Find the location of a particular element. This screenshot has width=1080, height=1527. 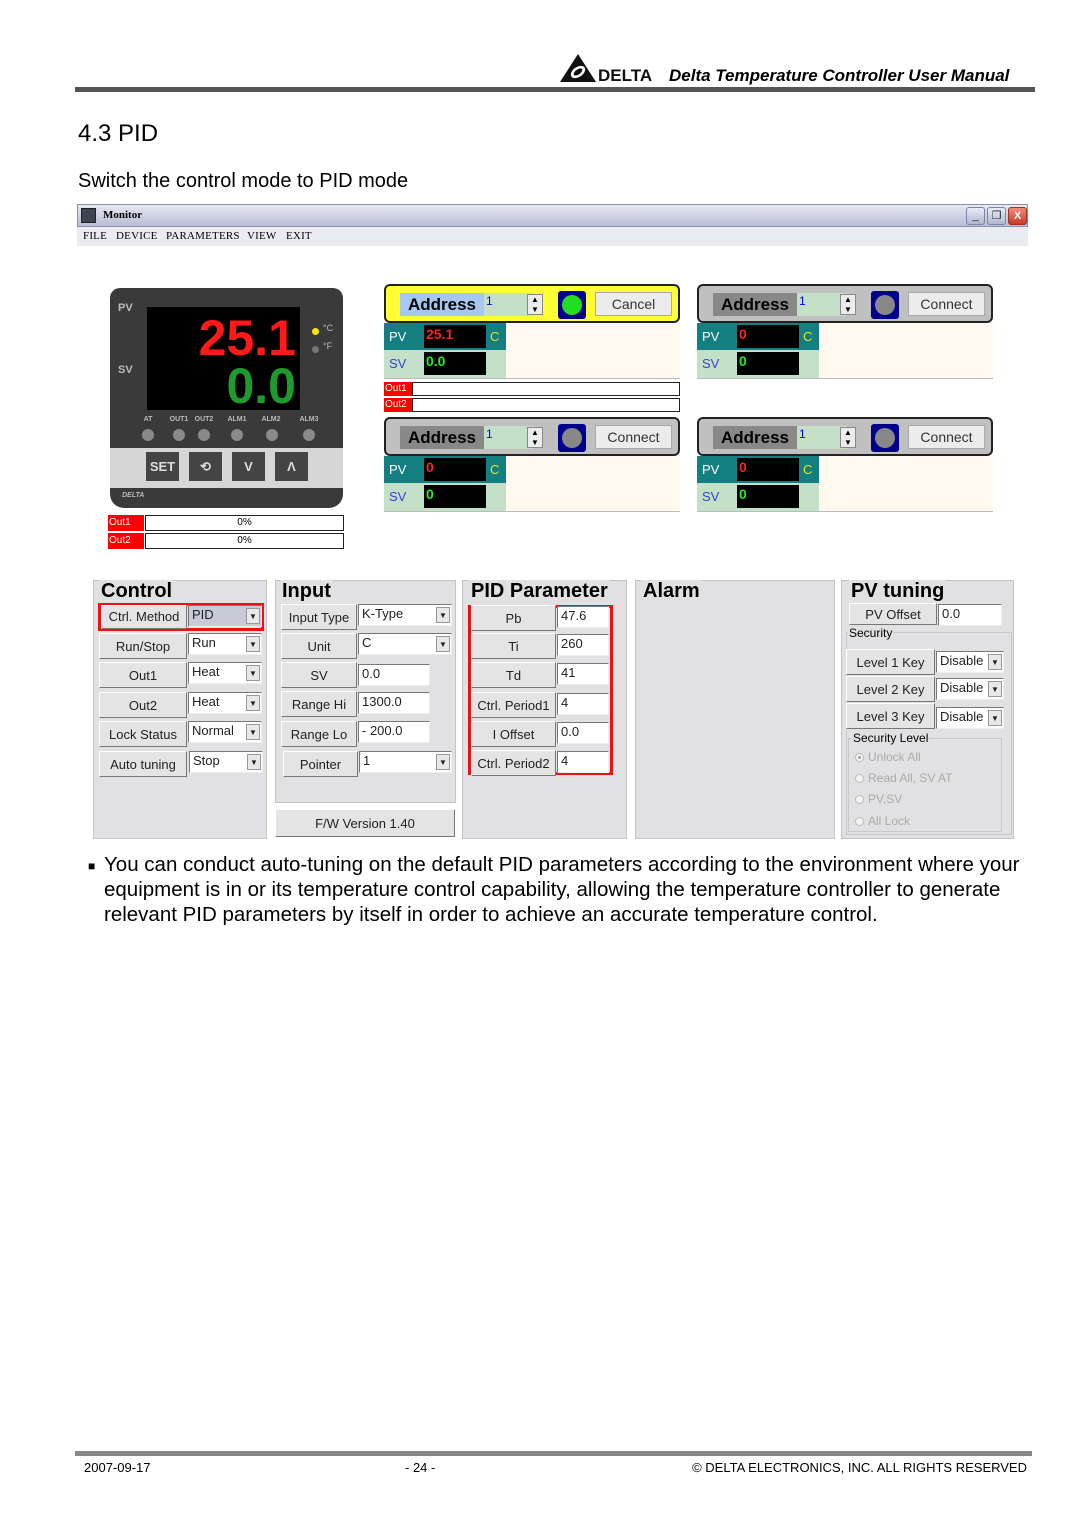

cycle-key: ⟲ is located at coordinates (205, 466).